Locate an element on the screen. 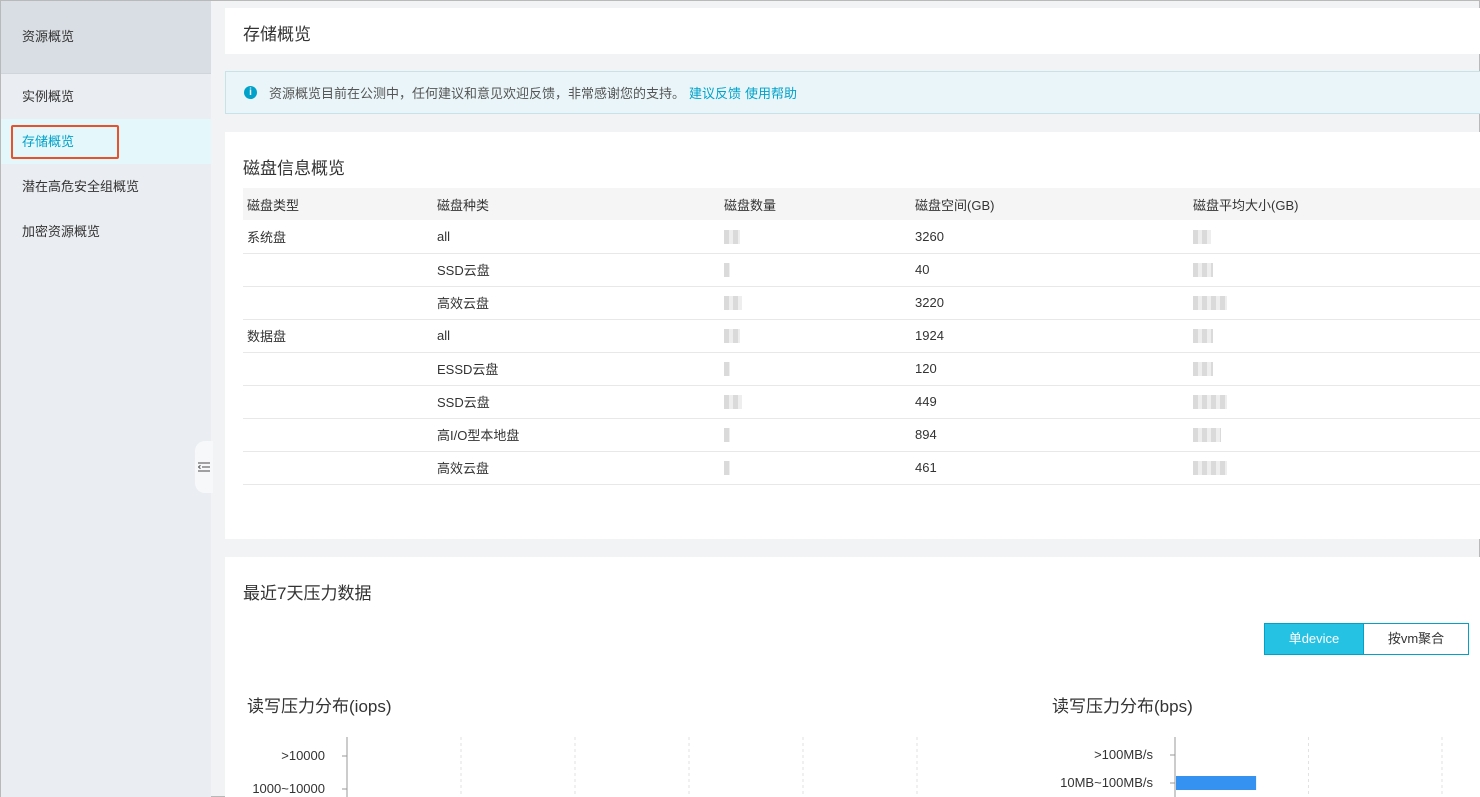 The image size is (1480, 797). col-header: 磁盘类型 is located at coordinates (338, 204).